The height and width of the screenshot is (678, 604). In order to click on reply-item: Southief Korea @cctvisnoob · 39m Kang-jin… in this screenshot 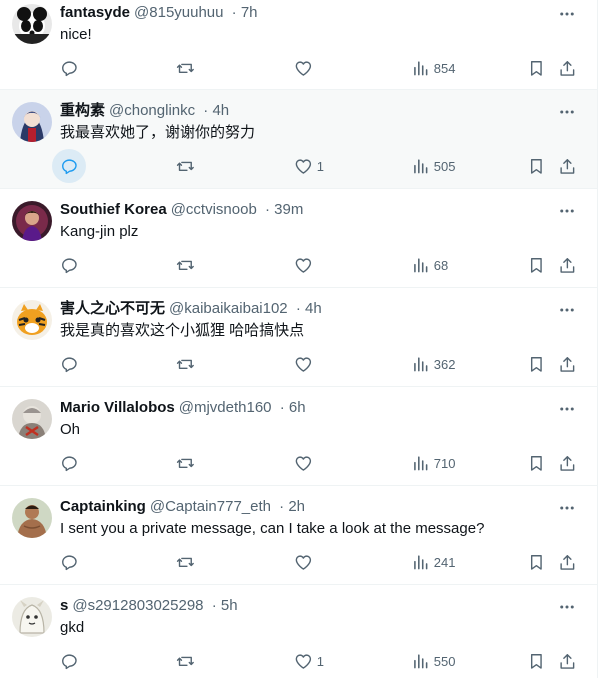, I will do `click(298, 238)`.